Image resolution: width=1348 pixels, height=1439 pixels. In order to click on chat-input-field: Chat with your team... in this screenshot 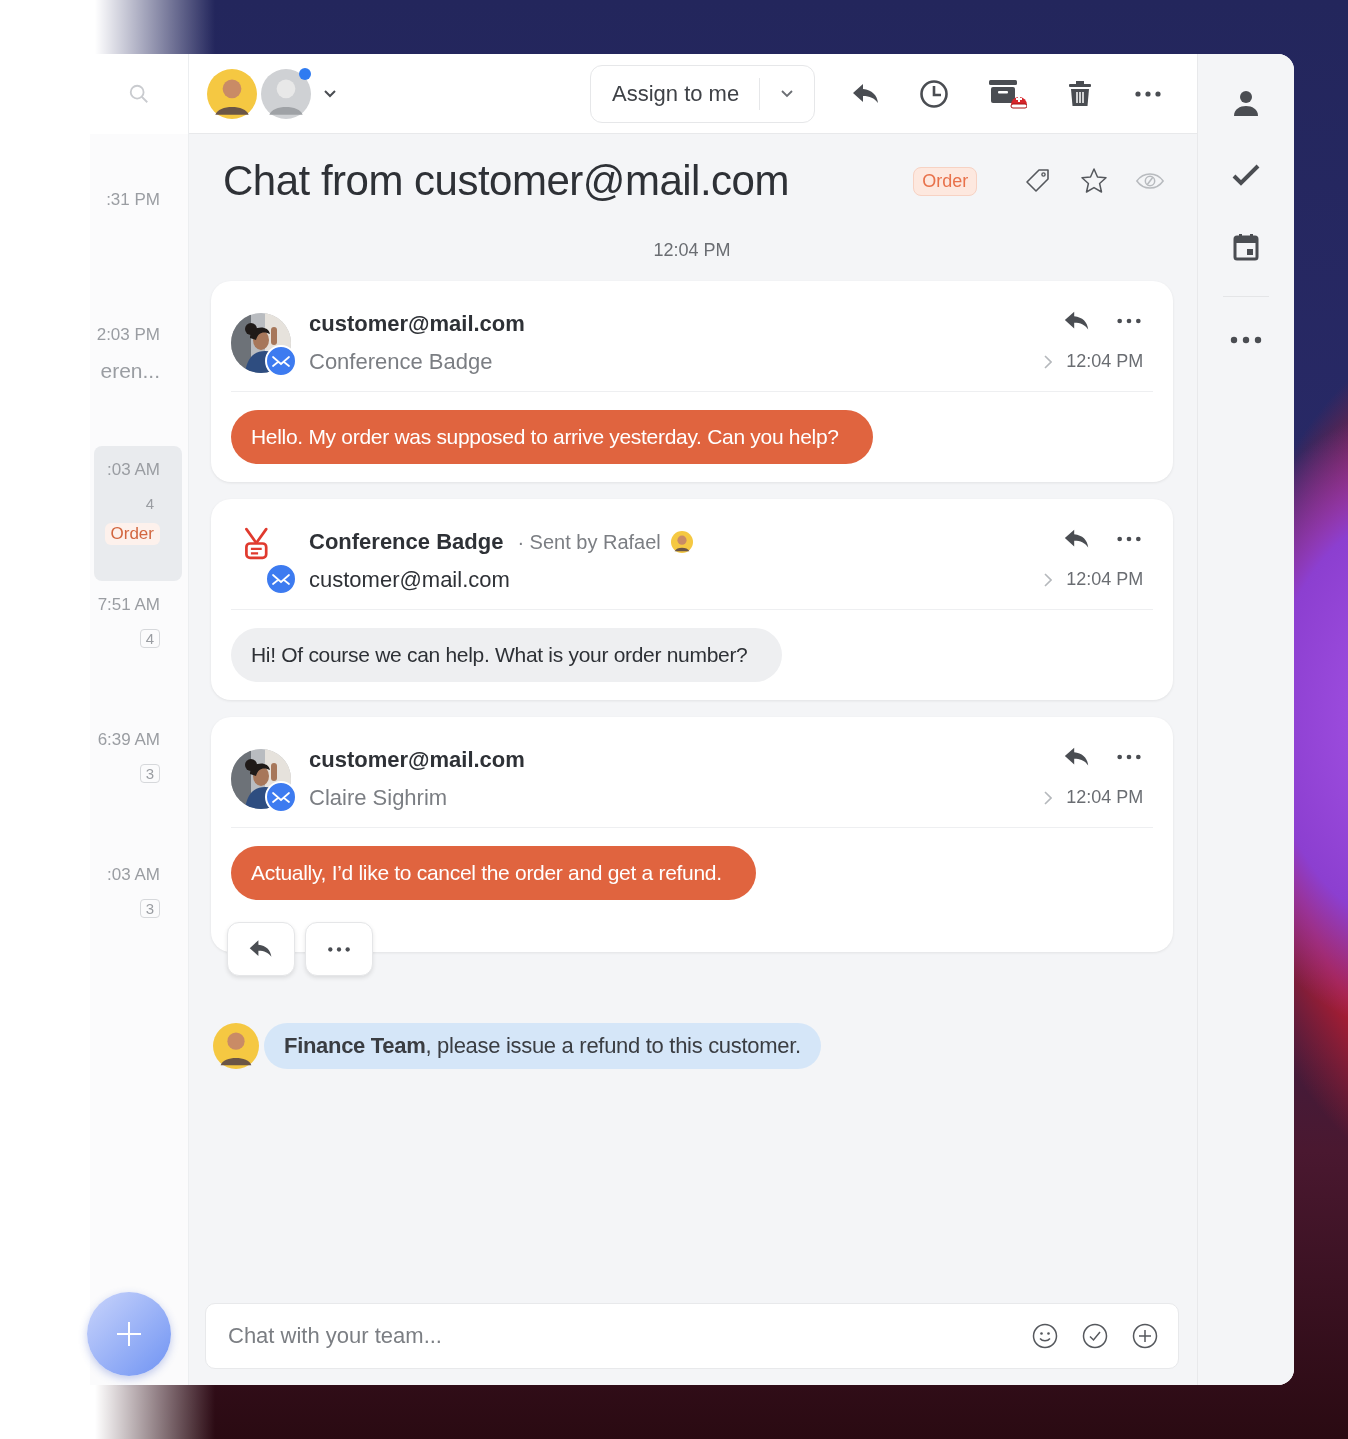, I will do `click(617, 1336)`.